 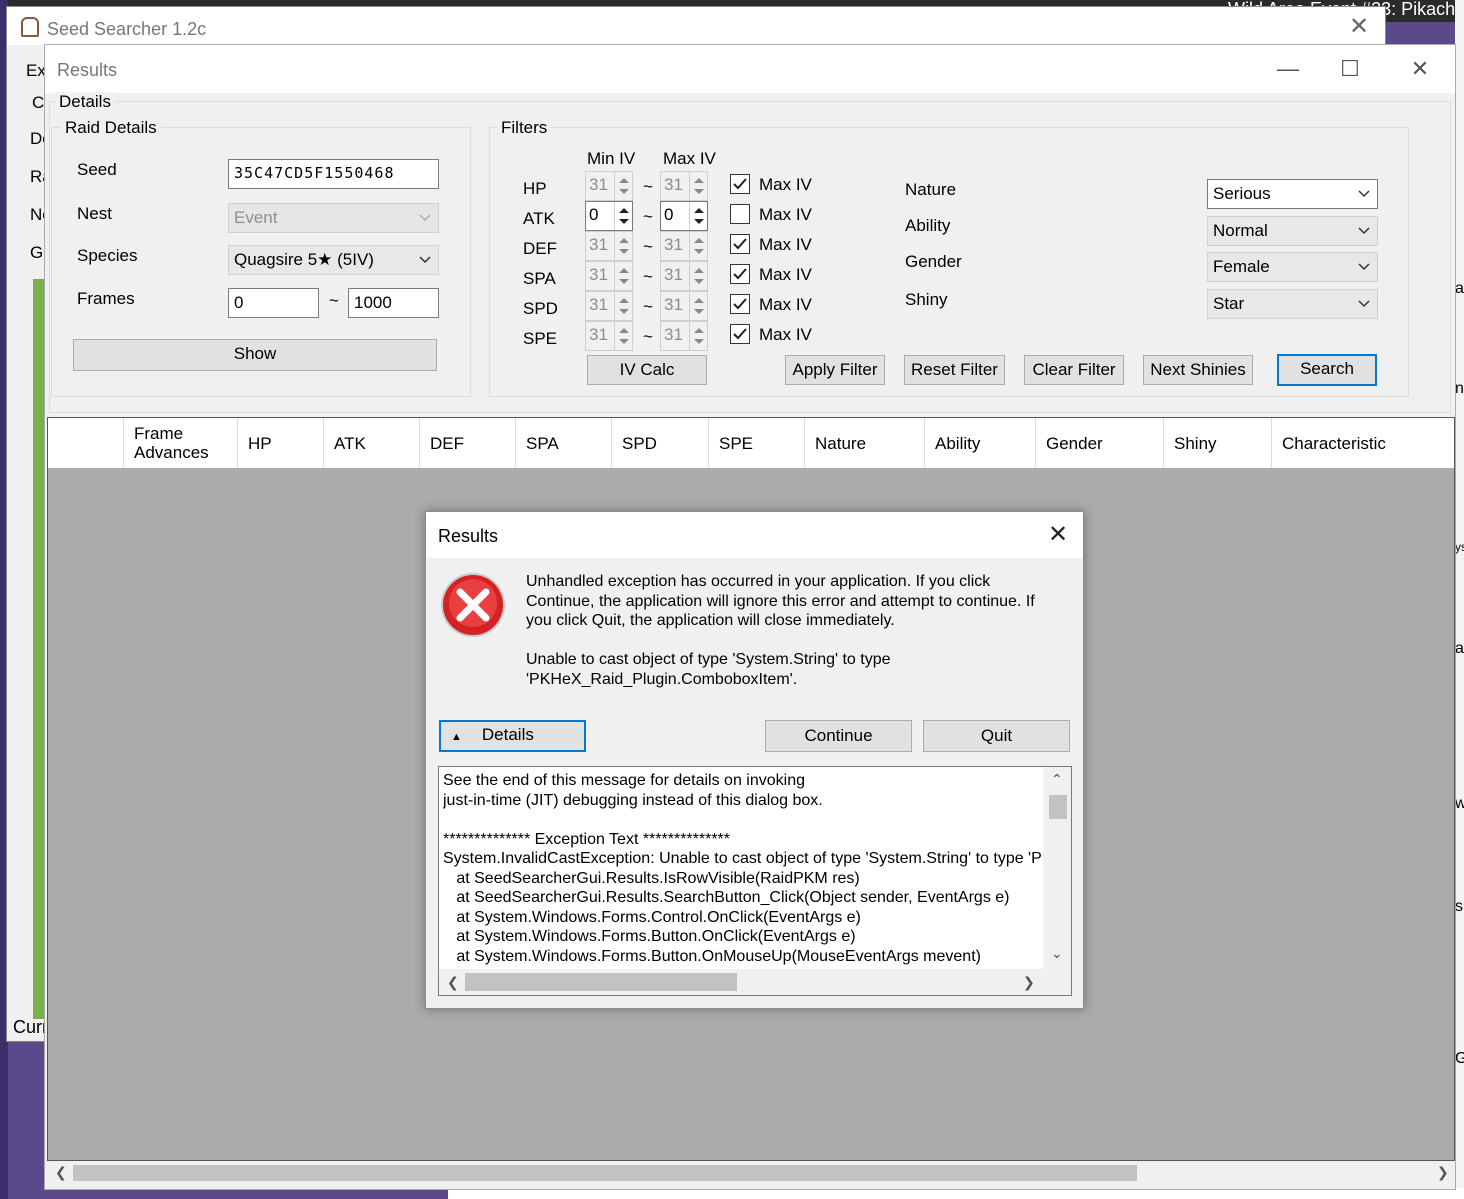 I want to click on nature-select: Serious, so click(x=1292, y=194).